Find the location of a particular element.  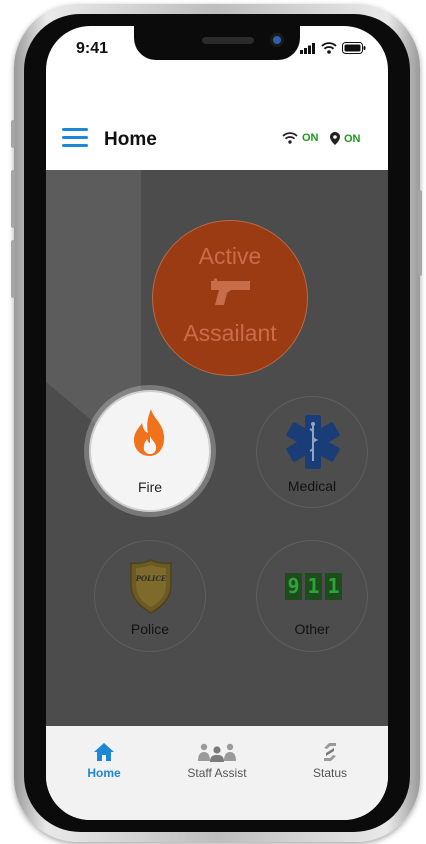

fire-icon is located at coordinates (149, 432).